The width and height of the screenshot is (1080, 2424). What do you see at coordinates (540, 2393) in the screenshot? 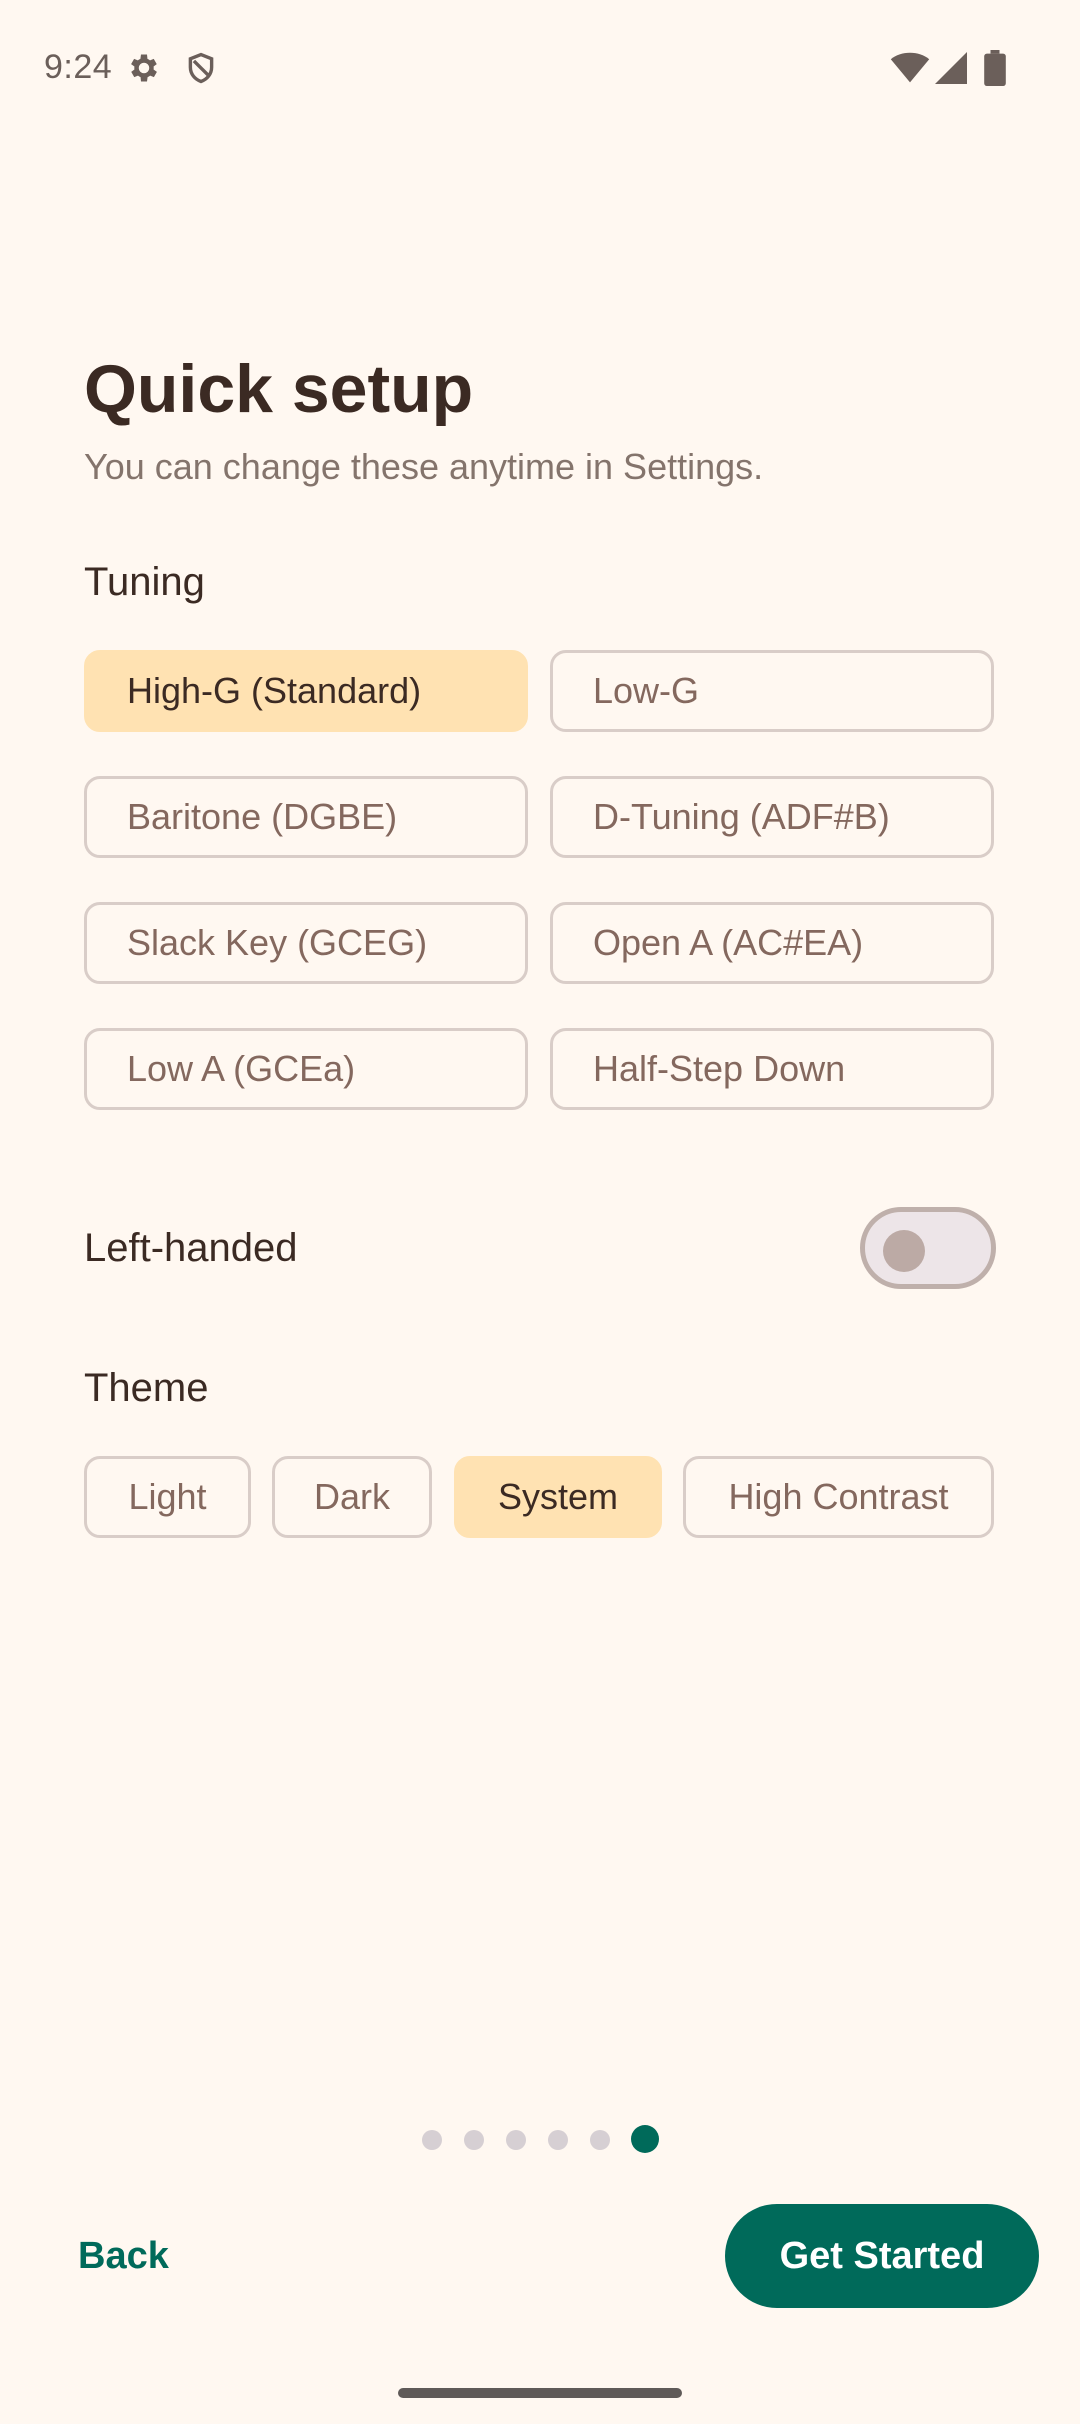
I see `home-indicator` at bounding box center [540, 2393].